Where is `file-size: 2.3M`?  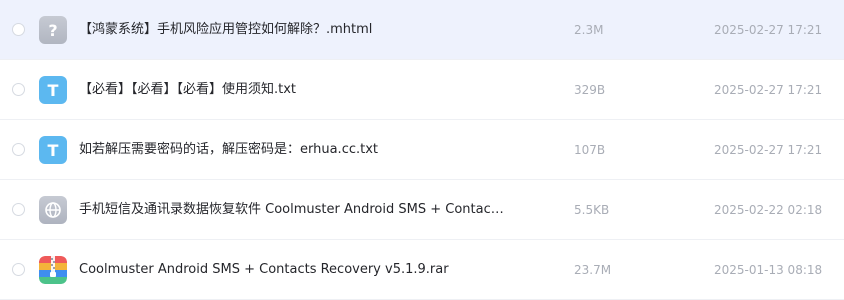 file-size: 2.3M is located at coordinates (589, 30).